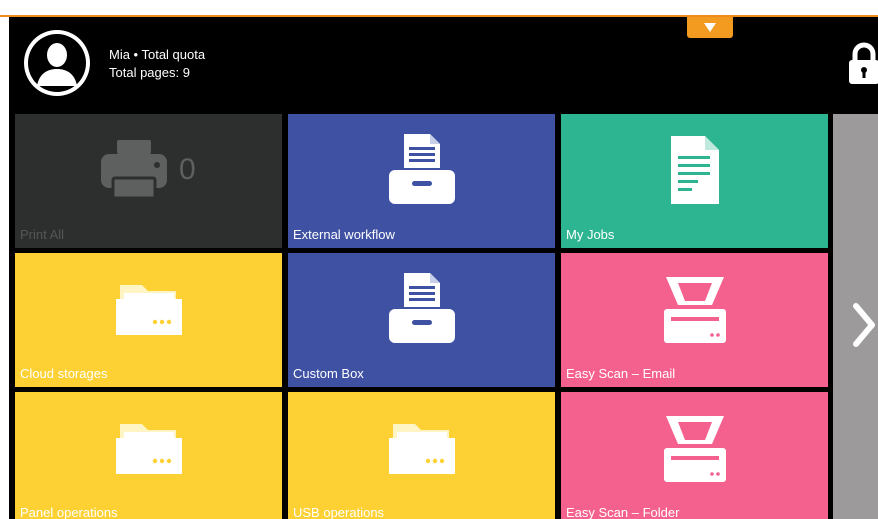 The width and height of the screenshot is (878, 519). I want to click on user-quota: Mia • Total quota, so click(157, 54).